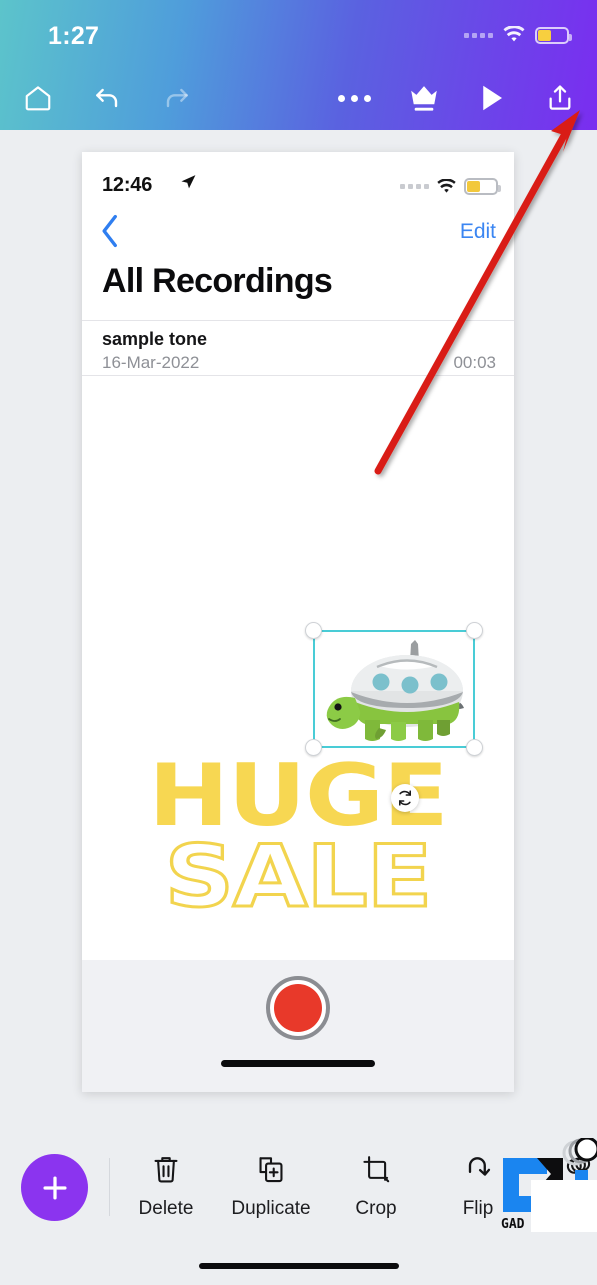 This screenshot has height=1285, width=597. I want to click on editor-action-row, so click(298, 101).